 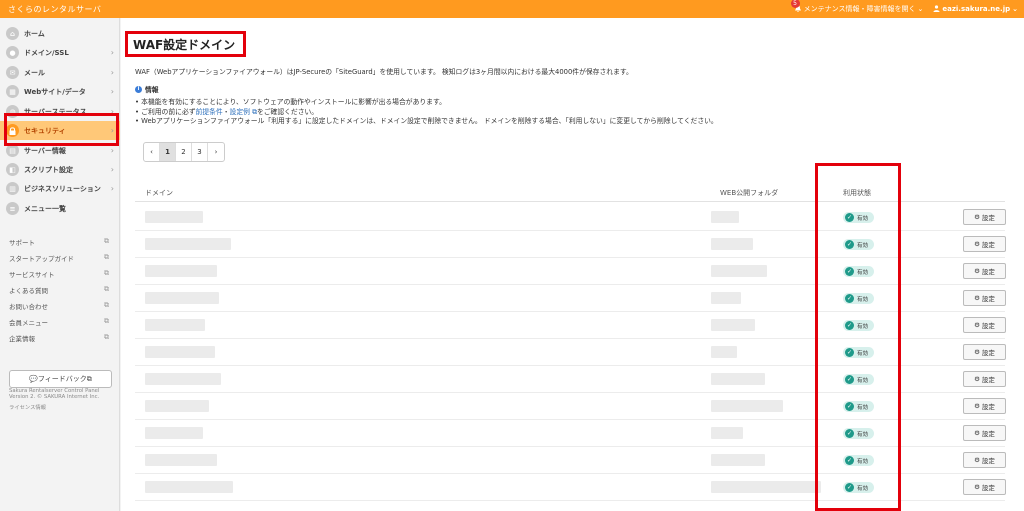 I want to click on link-contact: お問い合わせ, so click(x=28, y=306).